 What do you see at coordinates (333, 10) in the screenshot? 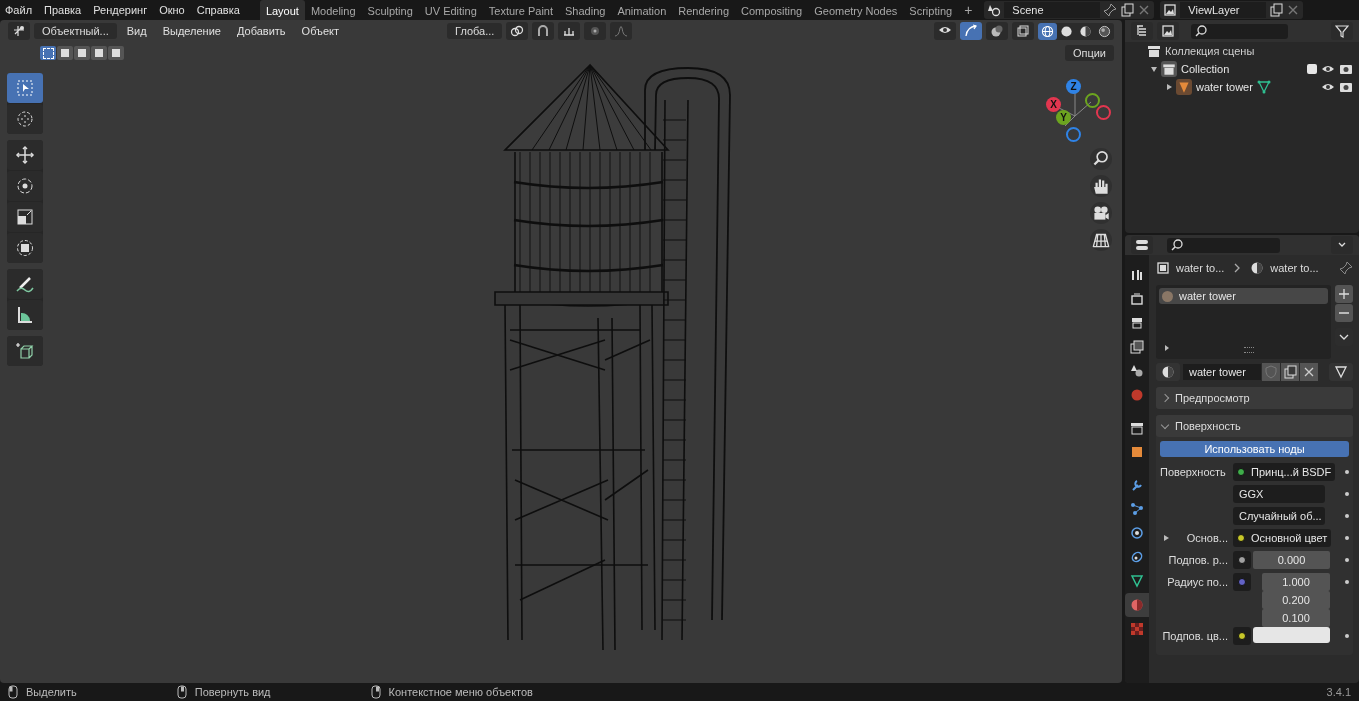
I see `workspace-tab: Modeling` at bounding box center [333, 10].